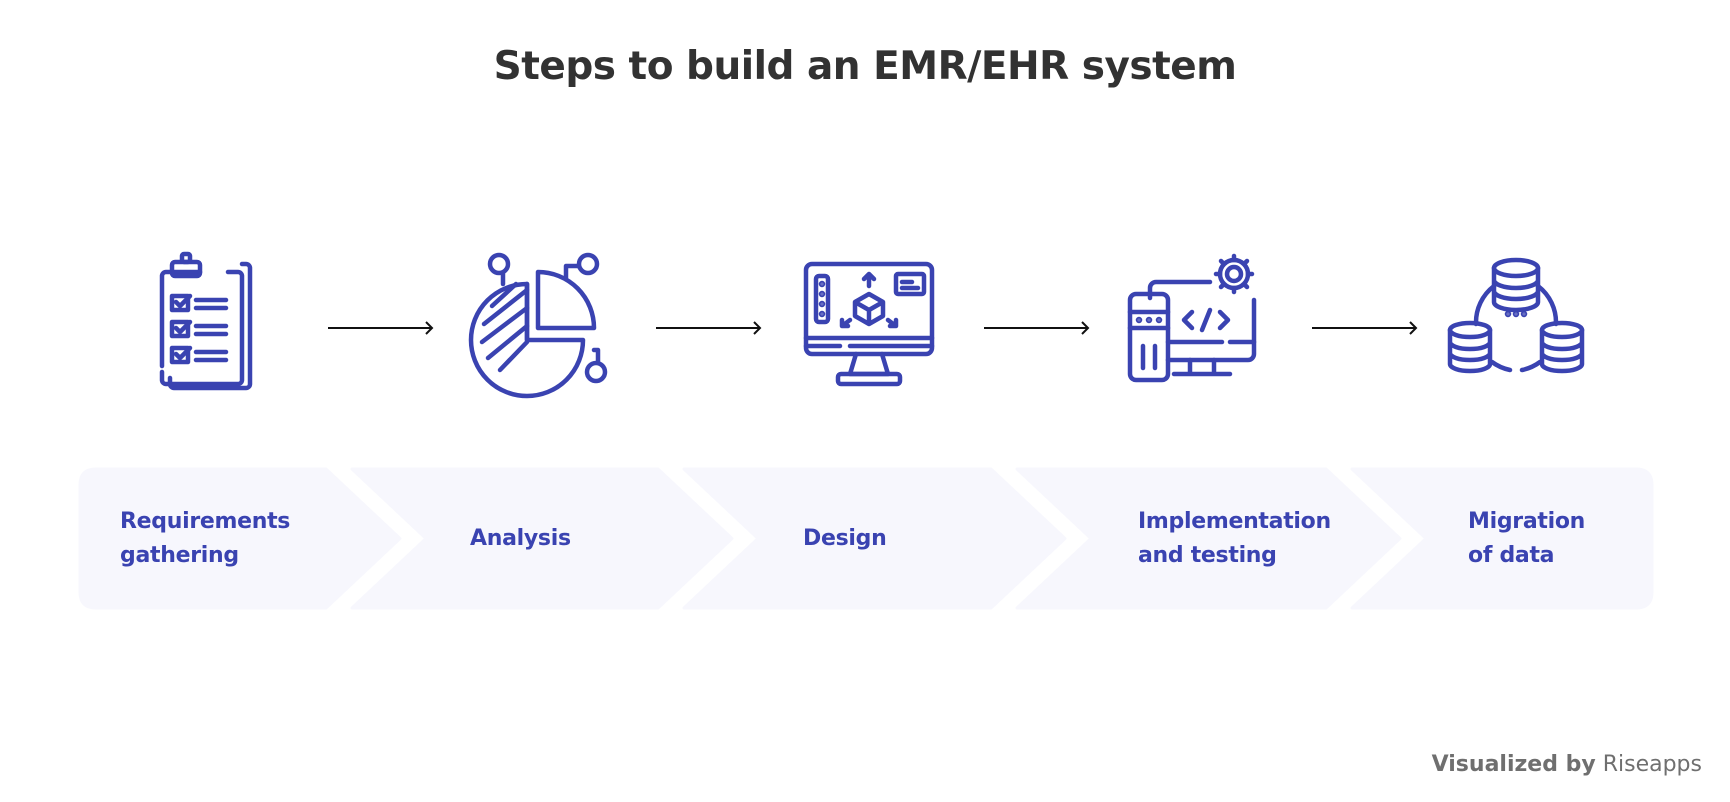 This screenshot has height=802, width=1730. I want to click on step-label-requirements: Requirements gathering, so click(205, 538).